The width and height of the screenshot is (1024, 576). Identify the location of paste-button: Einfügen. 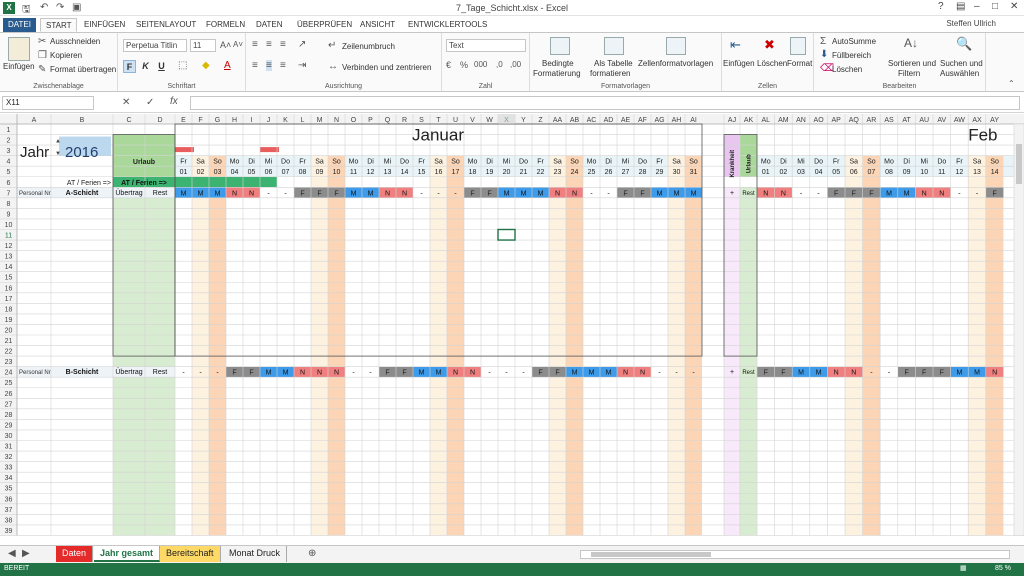
(19, 66).